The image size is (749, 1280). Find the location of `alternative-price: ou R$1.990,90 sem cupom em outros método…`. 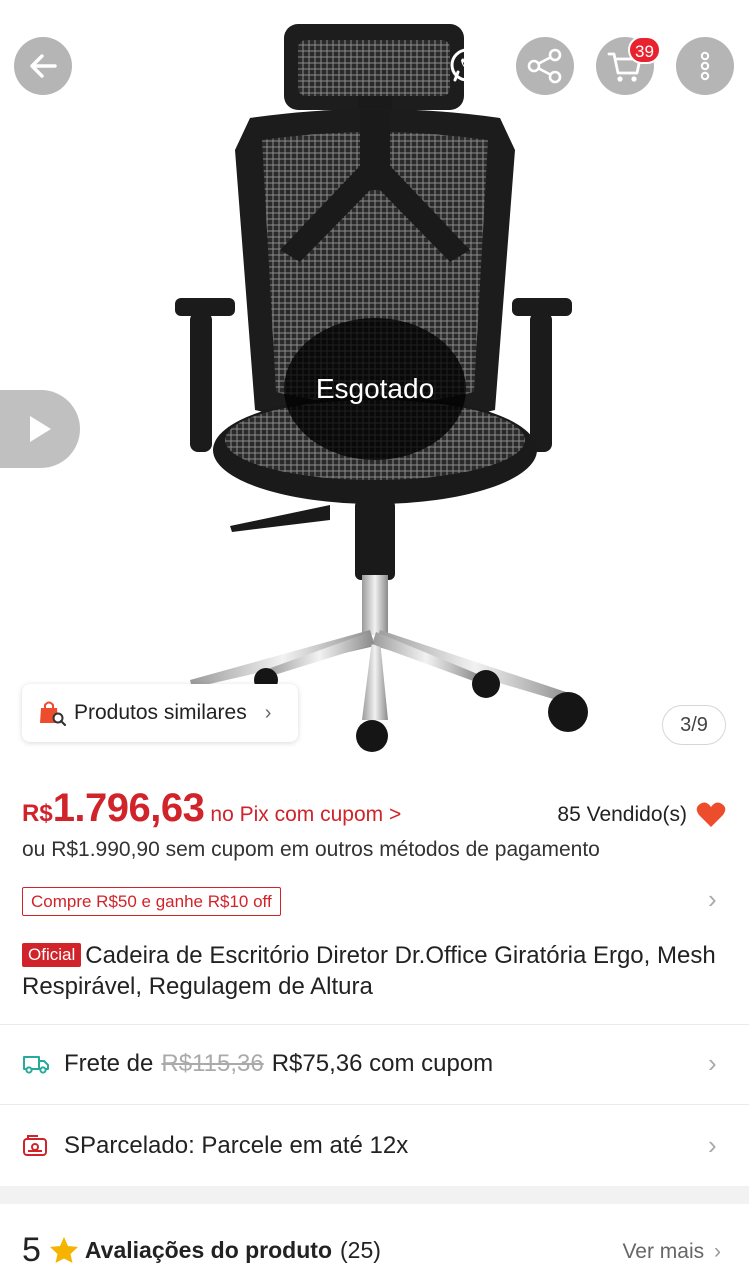

alternative-price: ou R$1.990,90 sem cupom em outros método… is located at coordinates (311, 849).